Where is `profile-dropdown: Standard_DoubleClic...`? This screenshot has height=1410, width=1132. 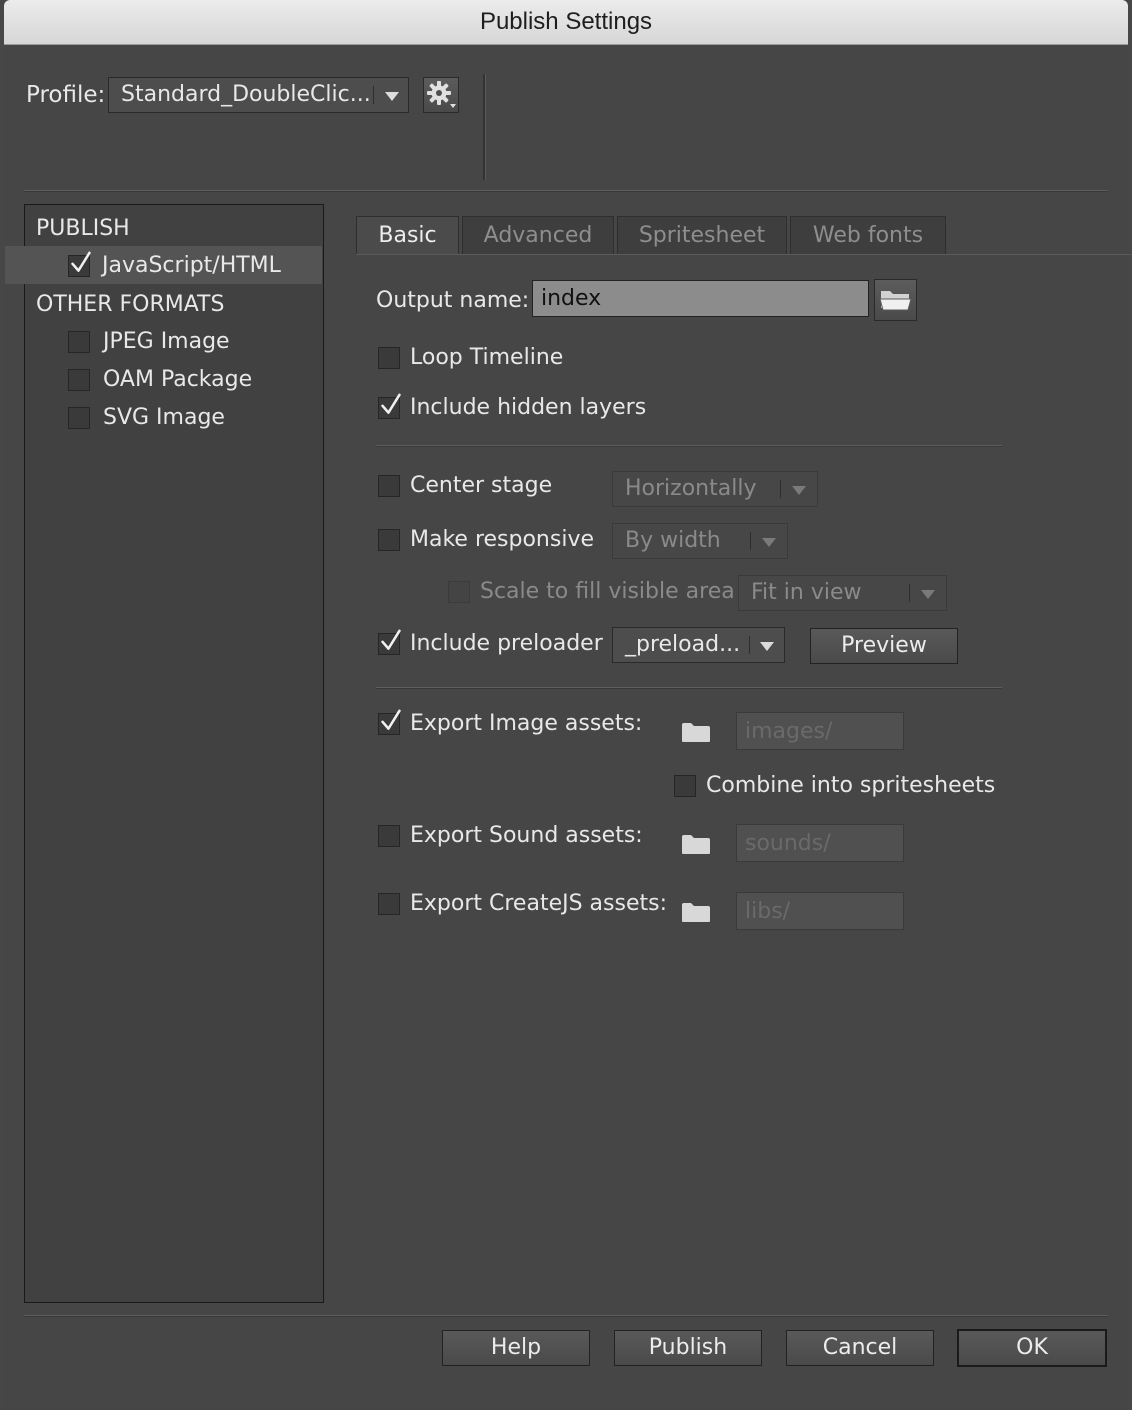 profile-dropdown: Standard_DoubleClic... is located at coordinates (258, 95).